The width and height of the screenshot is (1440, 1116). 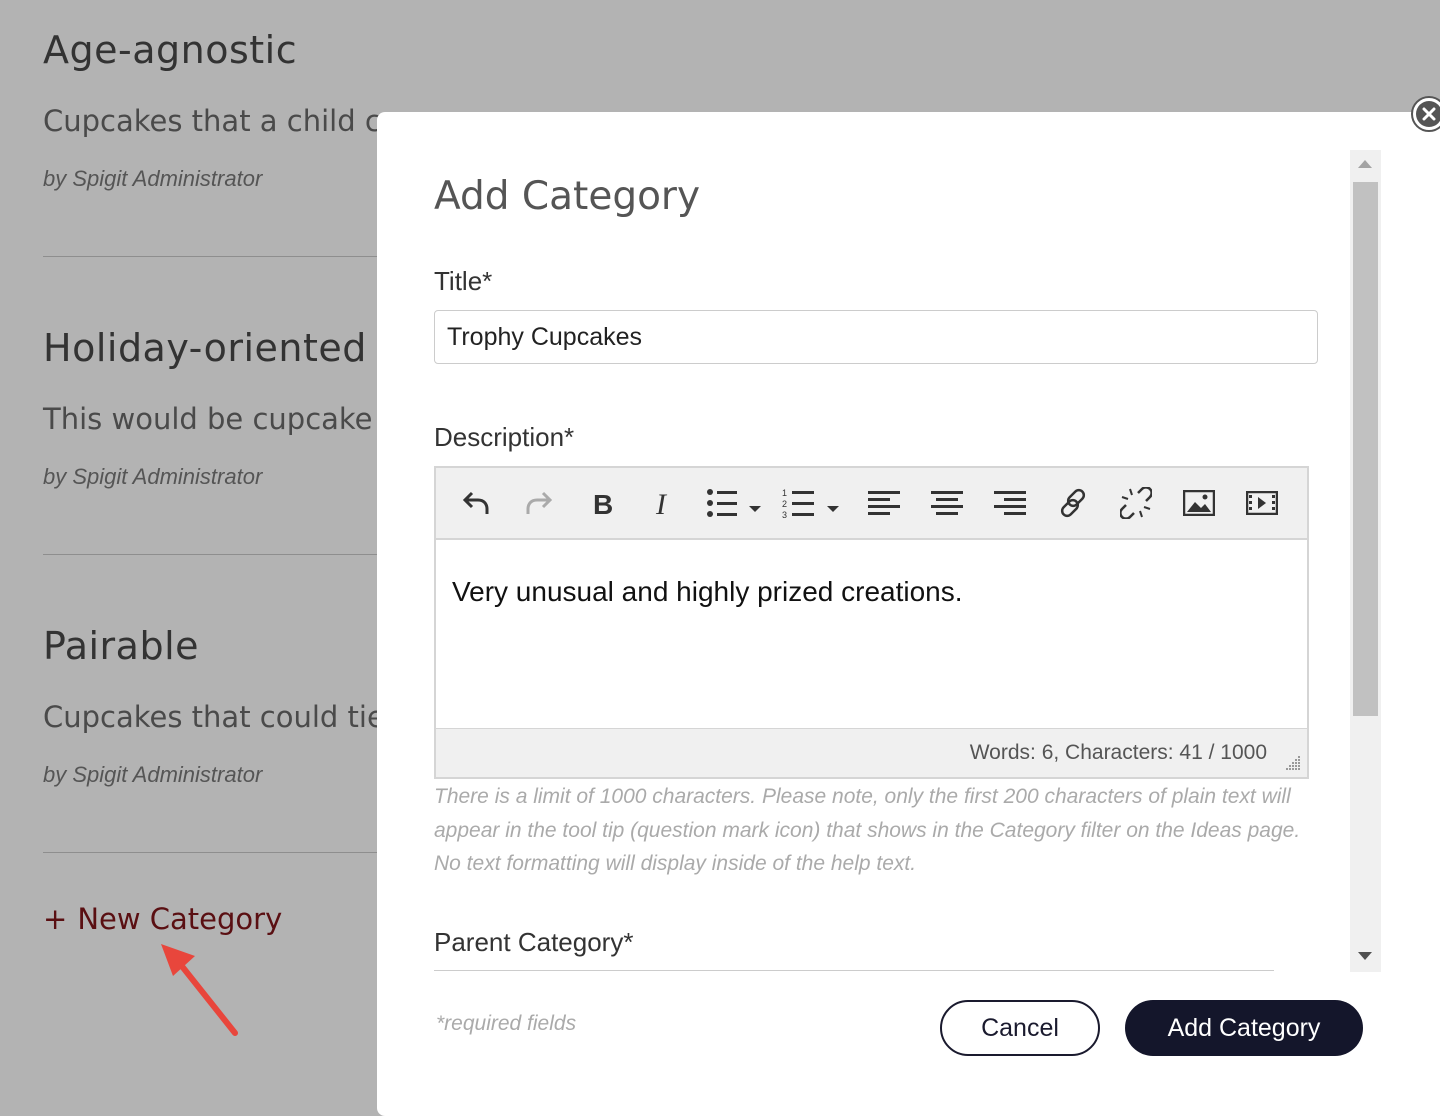 I want to click on category-title: Holiday-oriented, so click(x=205, y=348).